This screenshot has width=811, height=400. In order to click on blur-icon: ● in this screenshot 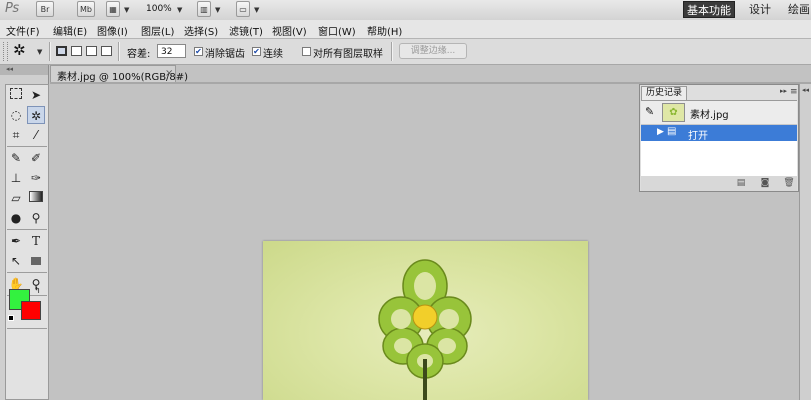, I will do `click(16, 218)`.